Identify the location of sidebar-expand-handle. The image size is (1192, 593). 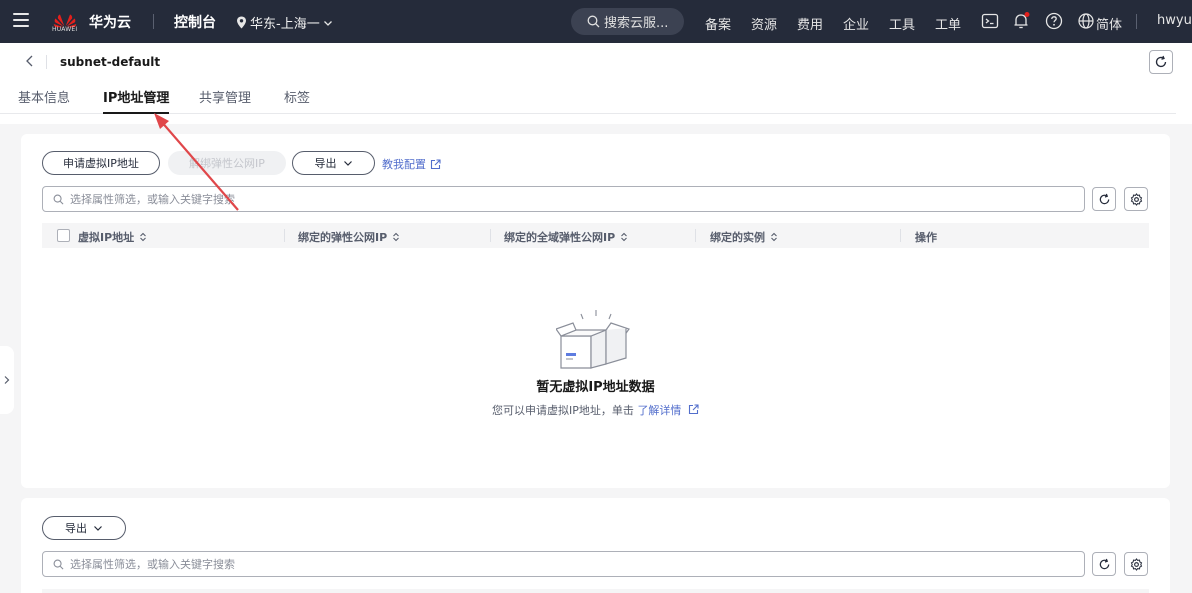
(7, 380).